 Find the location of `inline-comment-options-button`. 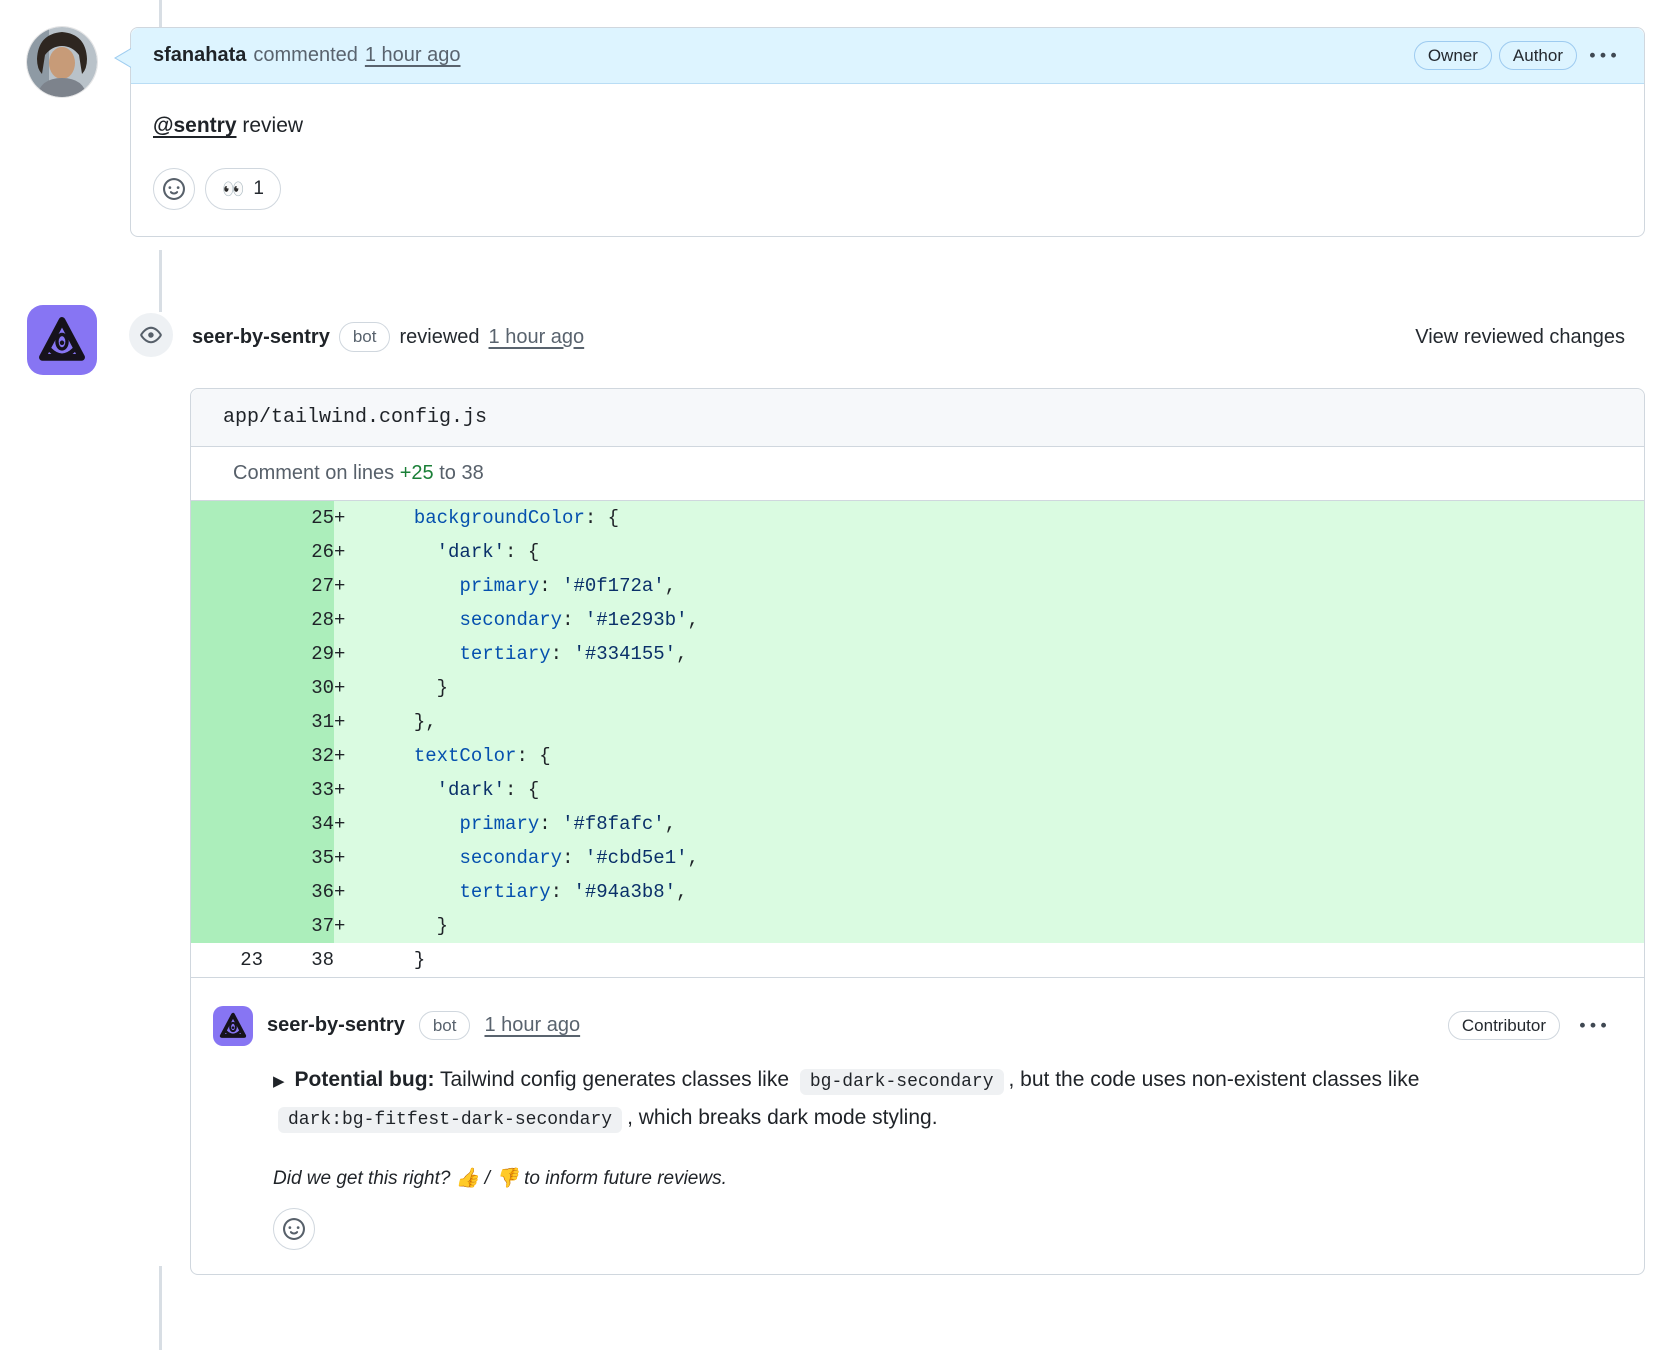

inline-comment-options-button is located at coordinates (1593, 1026).